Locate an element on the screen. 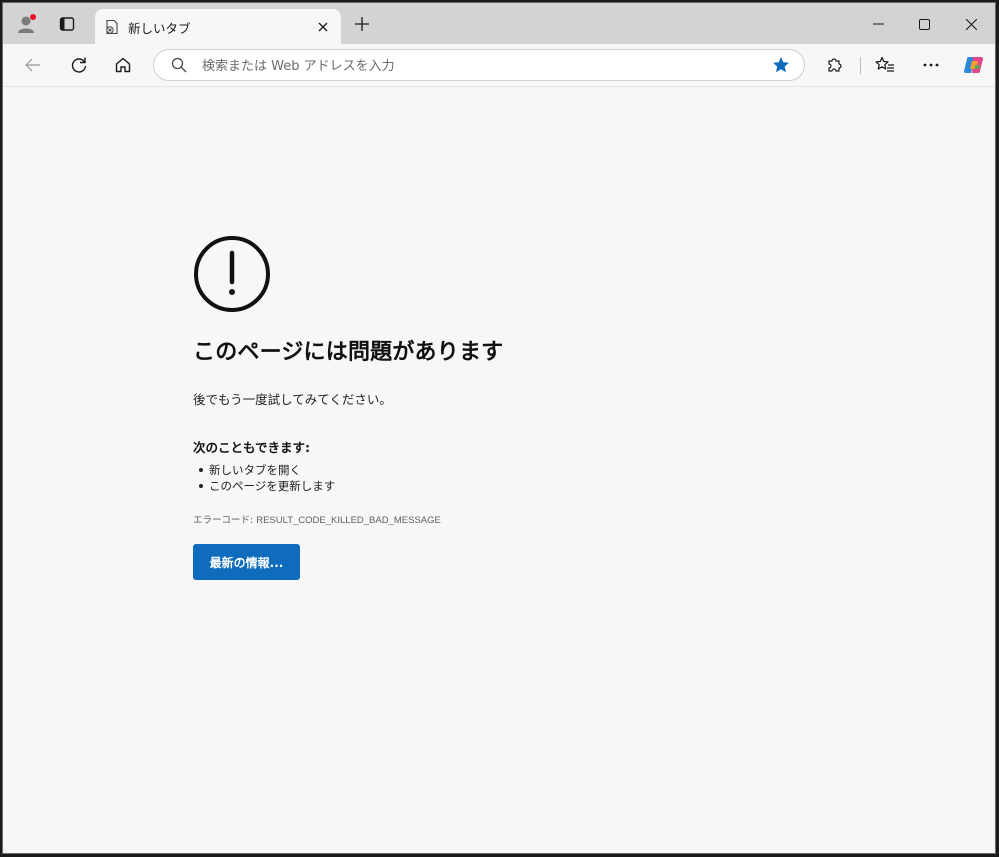 The image size is (999, 857). page-title: このページには問題があります is located at coordinates (348, 352).